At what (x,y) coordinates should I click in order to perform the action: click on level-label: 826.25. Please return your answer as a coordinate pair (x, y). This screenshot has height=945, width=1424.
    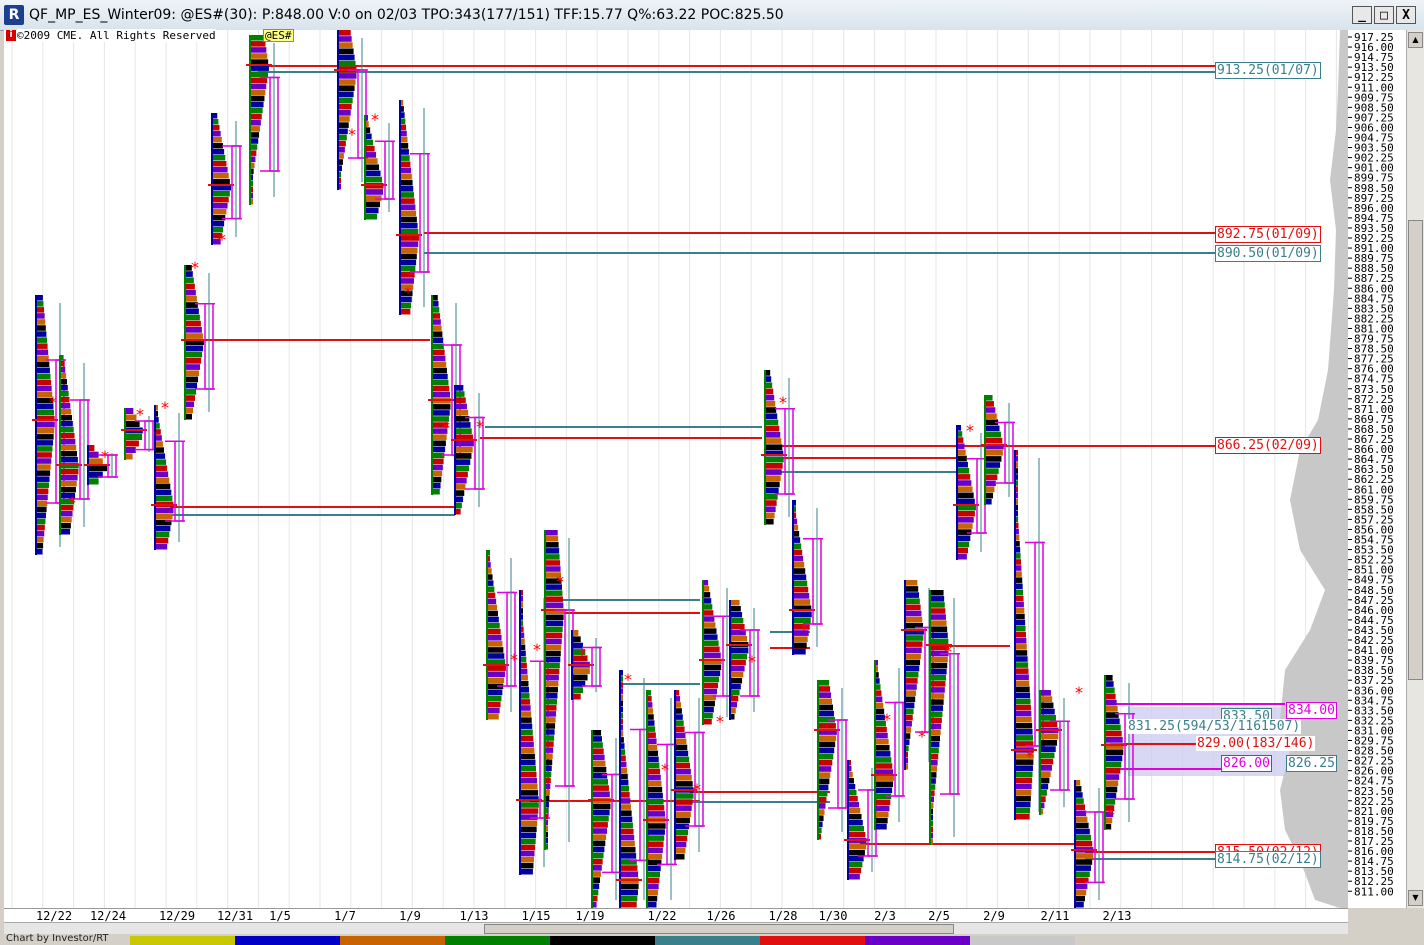
    Looking at the image, I should click on (1311, 763).